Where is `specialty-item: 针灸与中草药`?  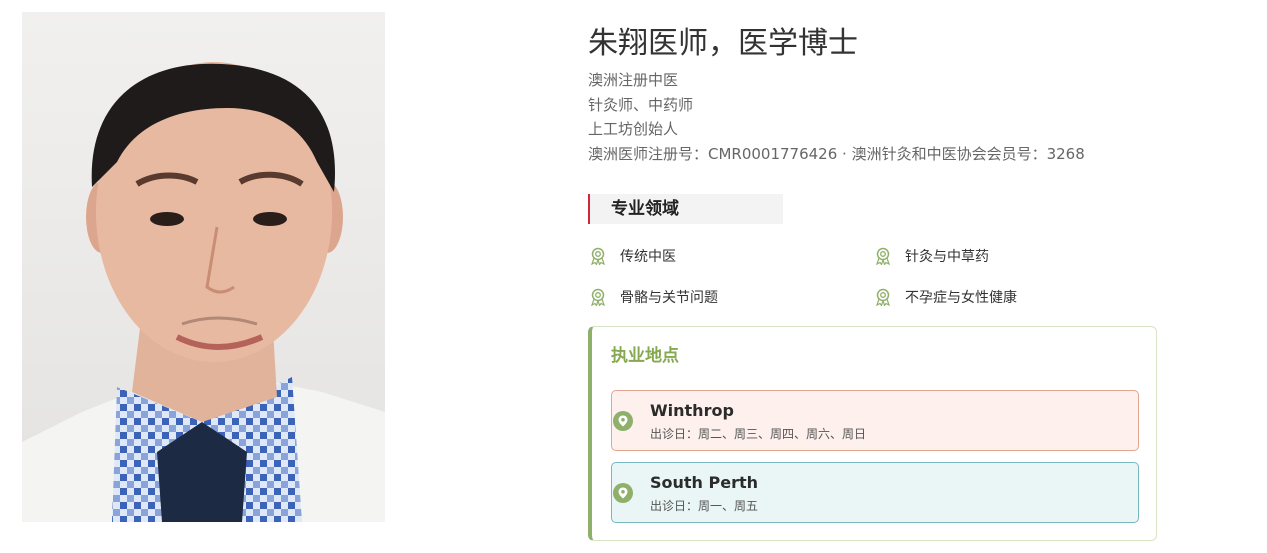
specialty-item: 针灸与中草药 is located at coordinates (932, 256).